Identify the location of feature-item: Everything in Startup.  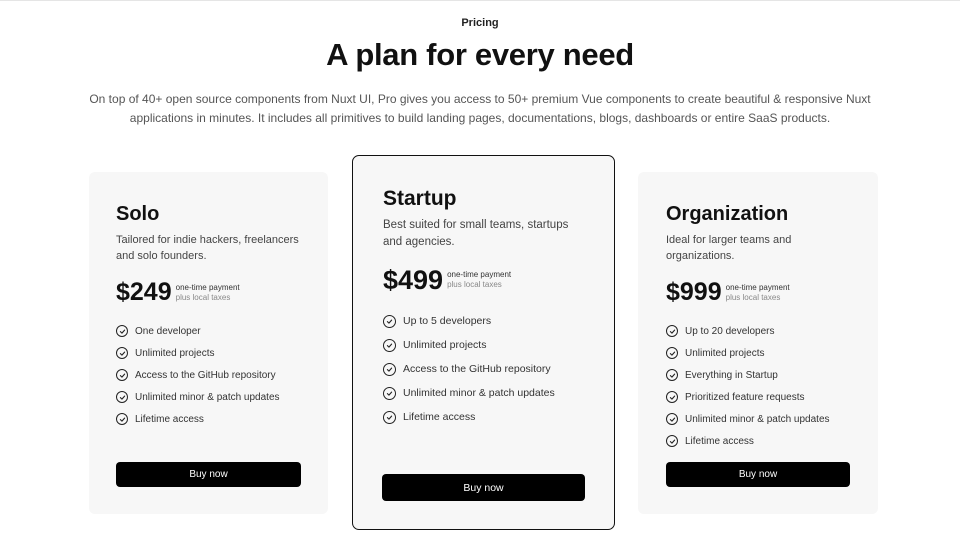
(758, 375).